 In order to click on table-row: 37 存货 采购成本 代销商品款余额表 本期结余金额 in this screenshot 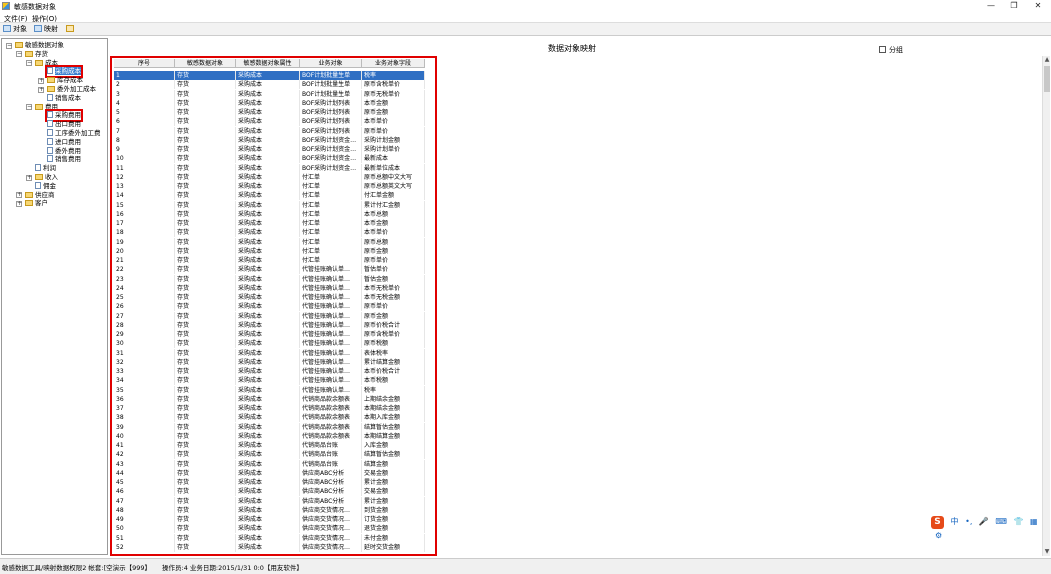, I will do `click(269, 408)`.